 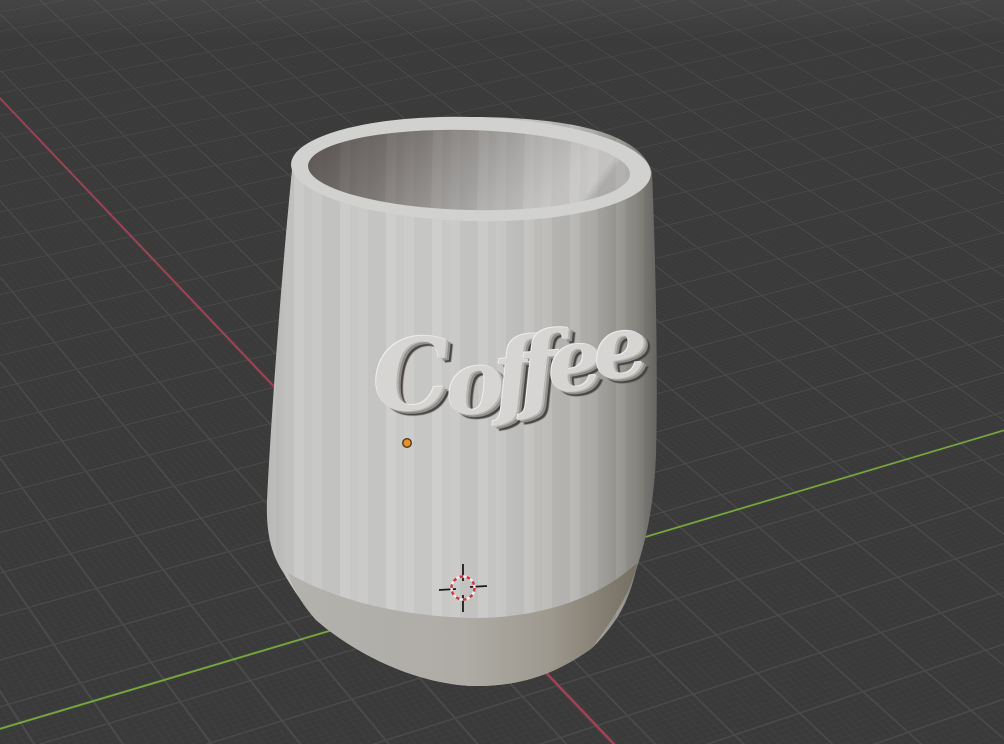 I want to click on viewport-overlays, so click(x=445, y=525).